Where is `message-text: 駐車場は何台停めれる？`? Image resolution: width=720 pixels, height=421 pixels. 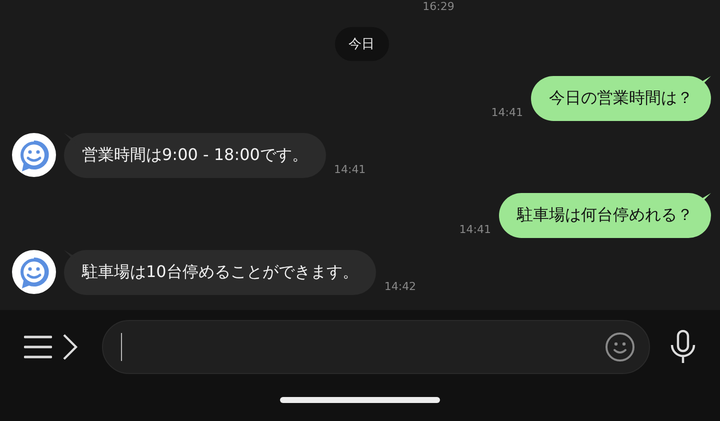
message-text: 駐車場は何台停めれる？ is located at coordinates (605, 214).